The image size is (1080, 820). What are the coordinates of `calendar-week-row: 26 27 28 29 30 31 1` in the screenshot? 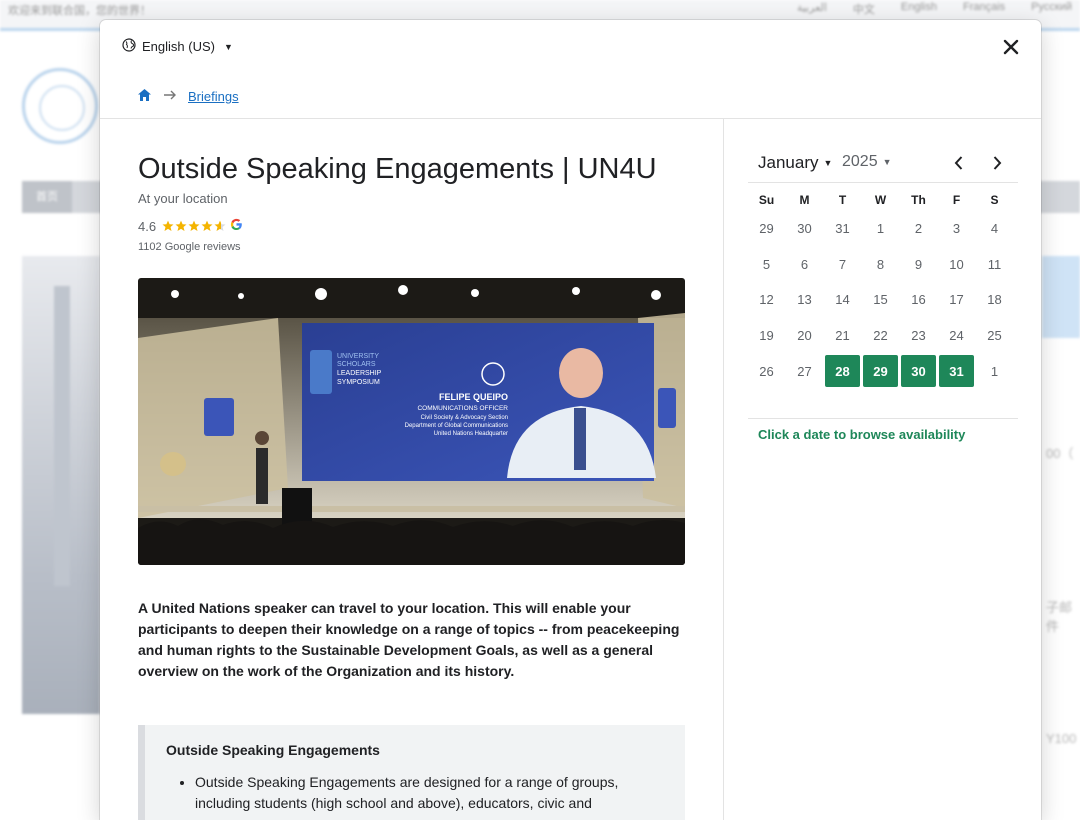 It's located at (882, 371).